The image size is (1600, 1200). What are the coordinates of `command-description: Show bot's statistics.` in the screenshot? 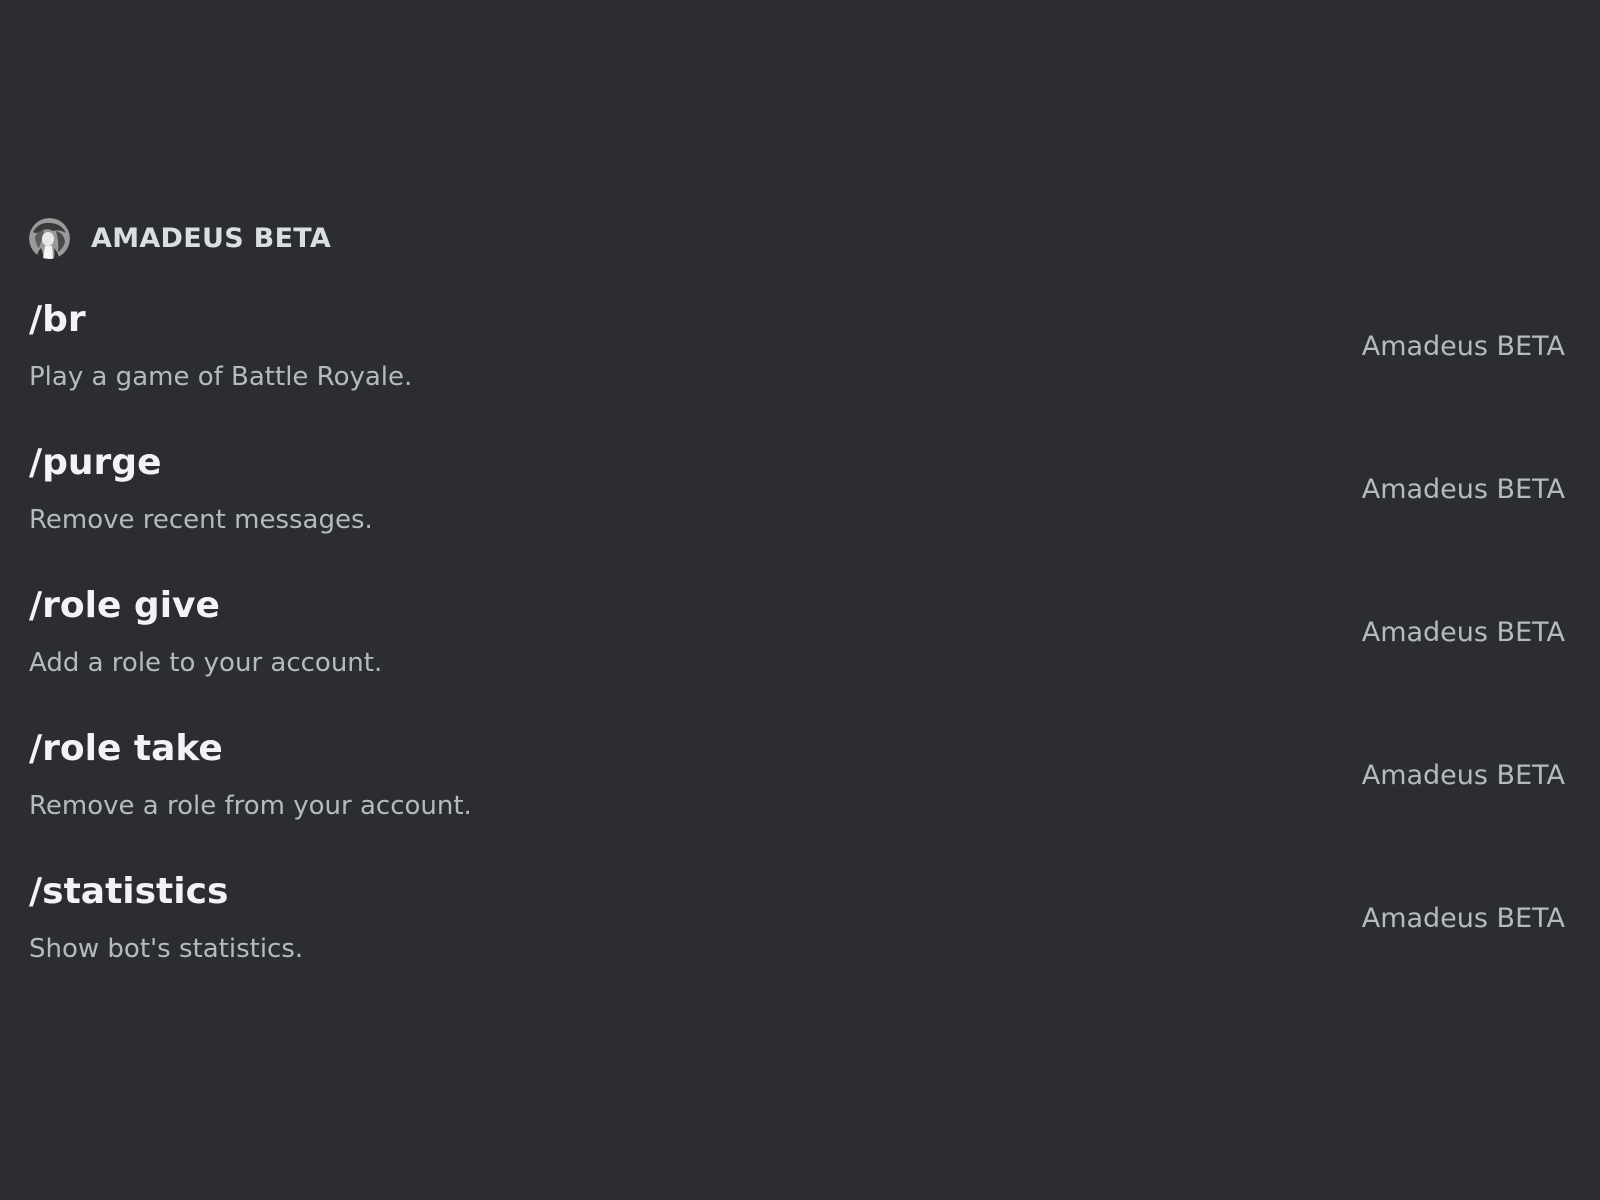 It's located at (166, 949).